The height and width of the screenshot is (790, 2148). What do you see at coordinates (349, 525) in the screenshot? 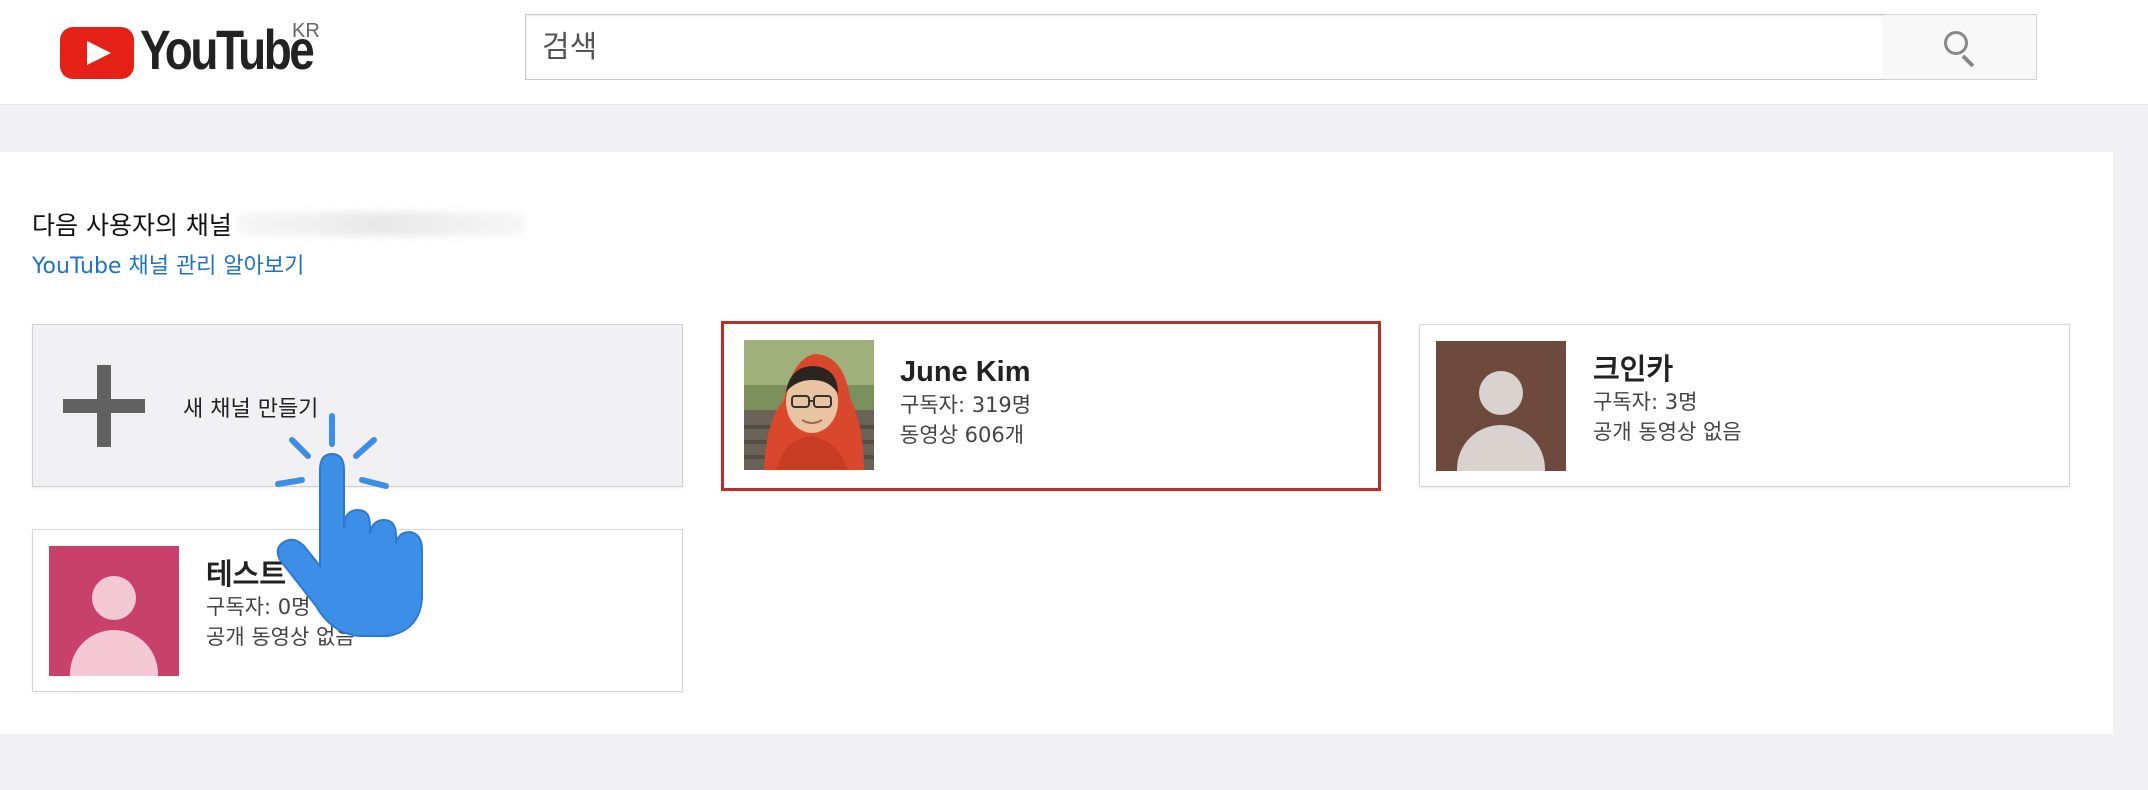
I see `hand-pointer-icon` at bounding box center [349, 525].